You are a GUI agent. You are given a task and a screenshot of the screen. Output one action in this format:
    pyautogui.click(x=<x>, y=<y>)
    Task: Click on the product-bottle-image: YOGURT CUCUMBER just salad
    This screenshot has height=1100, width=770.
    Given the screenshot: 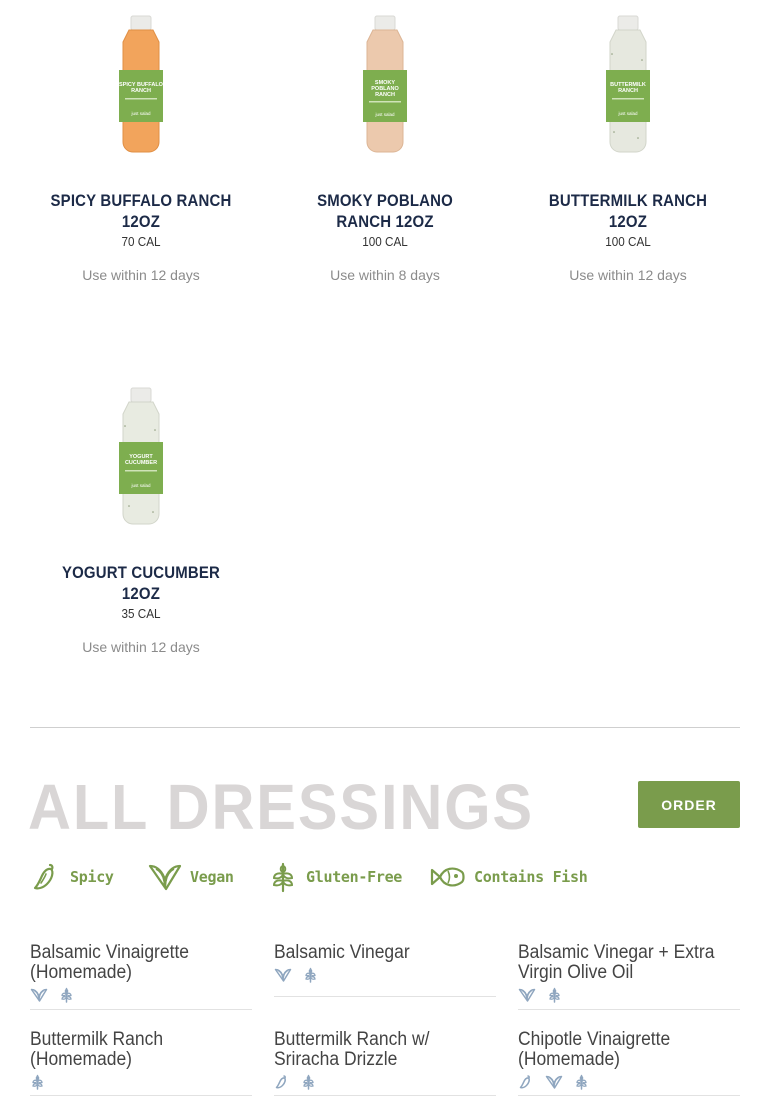 What is the action you would take?
    pyautogui.click(x=141, y=452)
    